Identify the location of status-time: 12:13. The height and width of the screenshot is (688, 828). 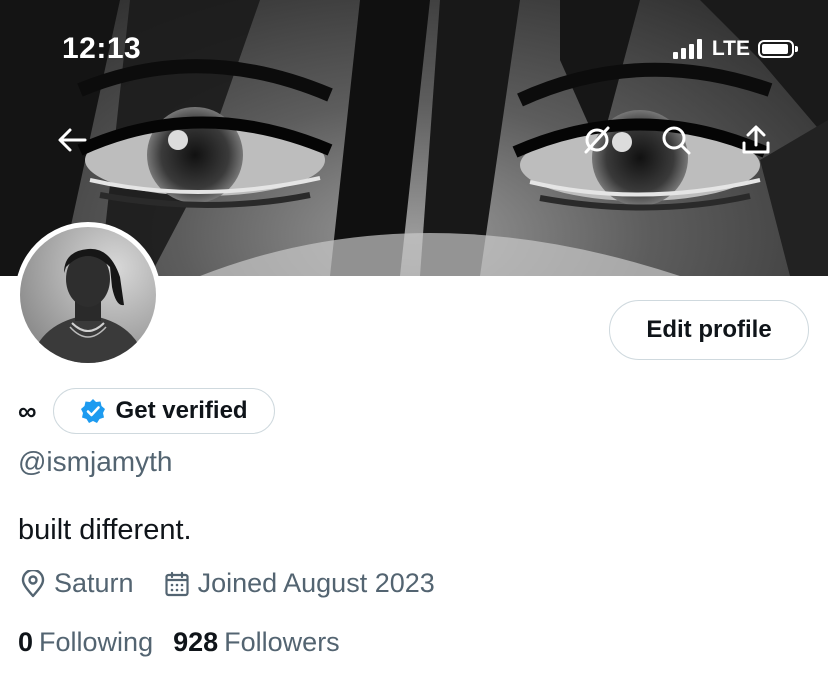
(102, 48).